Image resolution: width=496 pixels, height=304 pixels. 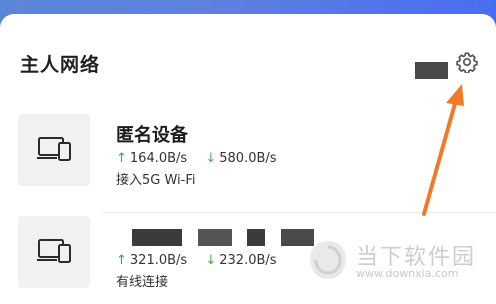 What do you see at coordinates (196, 260) in the screenshot?
I see `speed-row: ↑ 321.0B/s ↓ 232.0B/s` at bounding box center [196, 260].